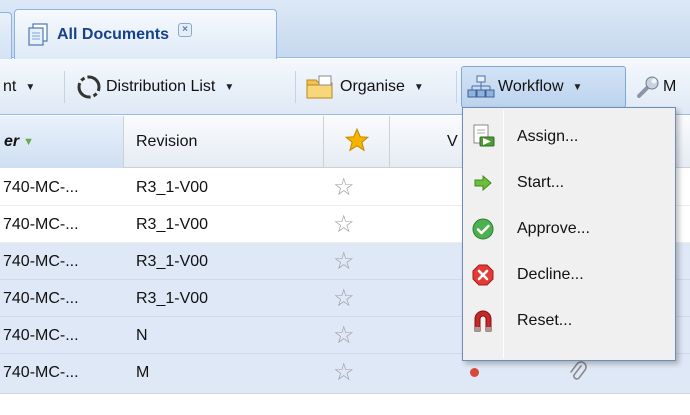  I want to click on workflow-icon, so click(481, 87).